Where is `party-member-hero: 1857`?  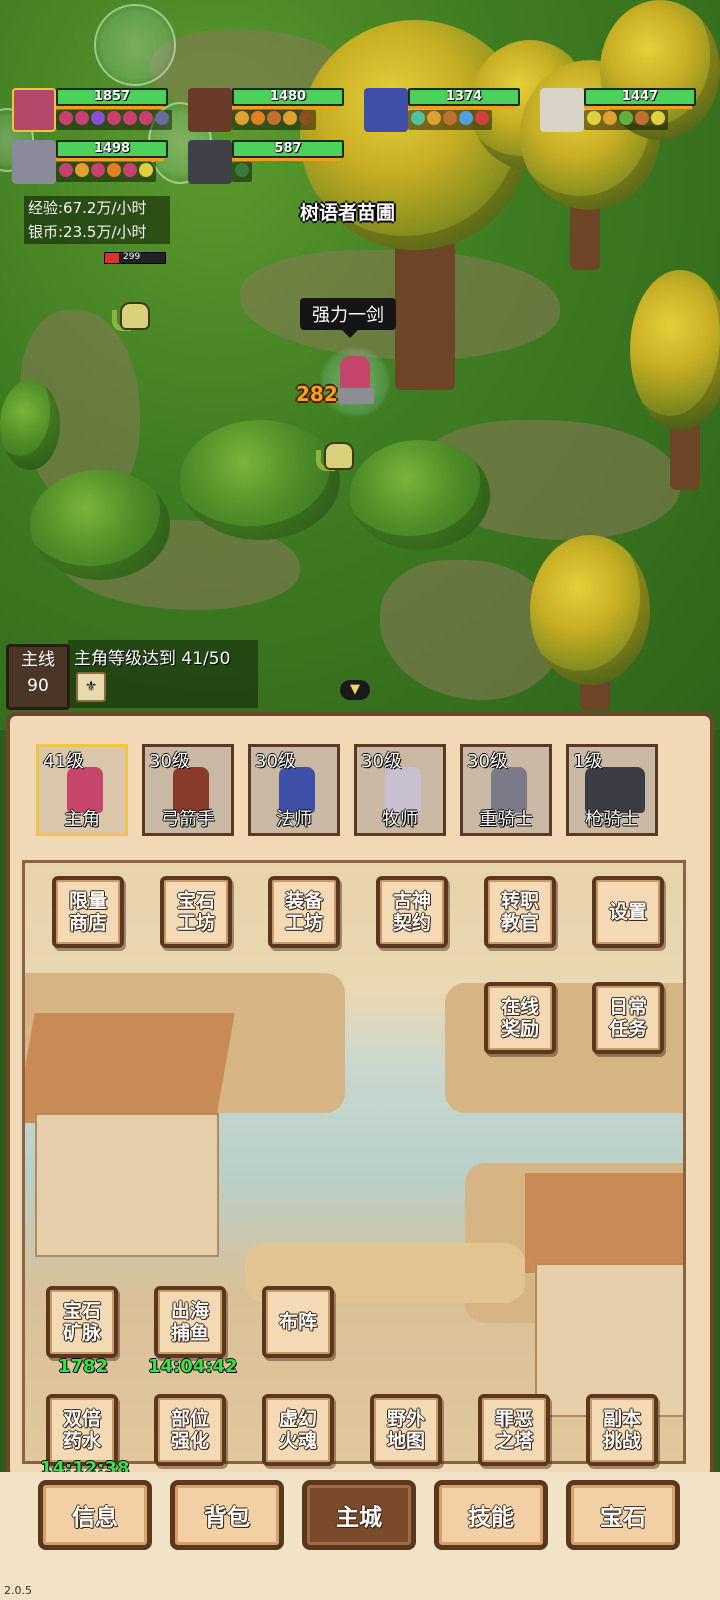
party-member-hero: 1857 is located at coordinates (92, 110).